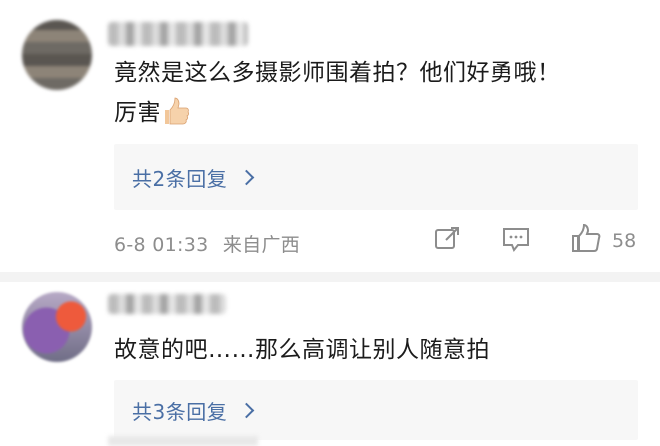 This screenshot has width=660, height=446. Describe the element at coordinates (261, 245) in the screenshot. I see `comment-location: 来自广西` at that location.